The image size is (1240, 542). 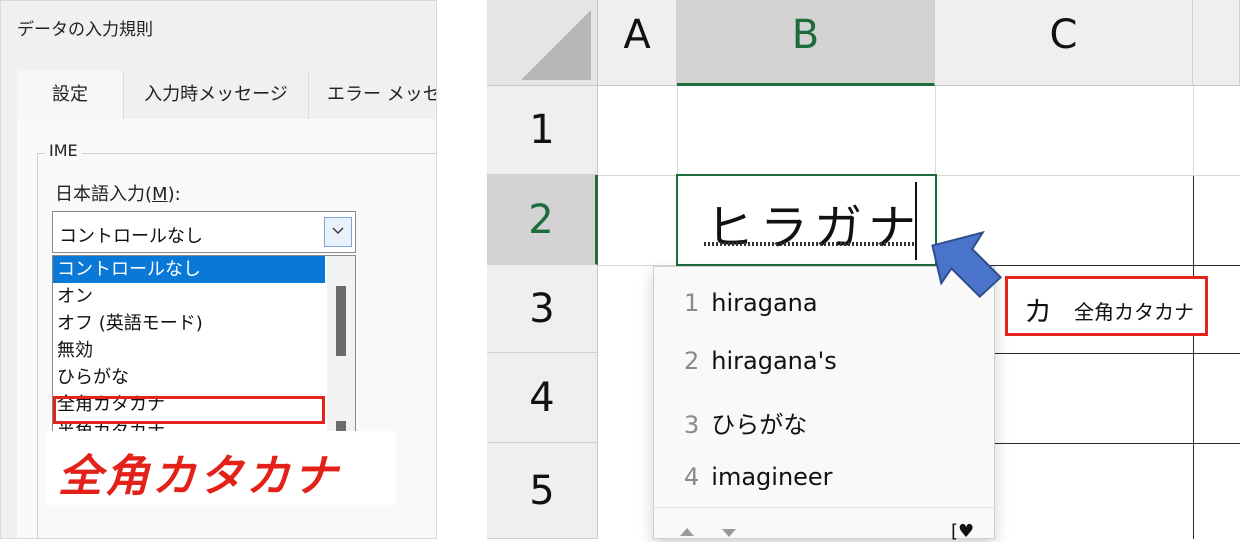 I want to click on candidate-item: 4 imagineer, so click(x=758, y=477).